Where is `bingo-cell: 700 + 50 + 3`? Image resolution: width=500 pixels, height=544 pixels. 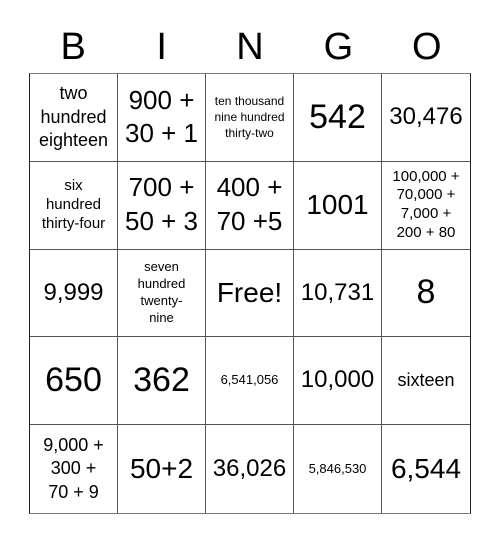
bingo-cell: 700 + 50 + 3 is located at coordinates (162, 205).